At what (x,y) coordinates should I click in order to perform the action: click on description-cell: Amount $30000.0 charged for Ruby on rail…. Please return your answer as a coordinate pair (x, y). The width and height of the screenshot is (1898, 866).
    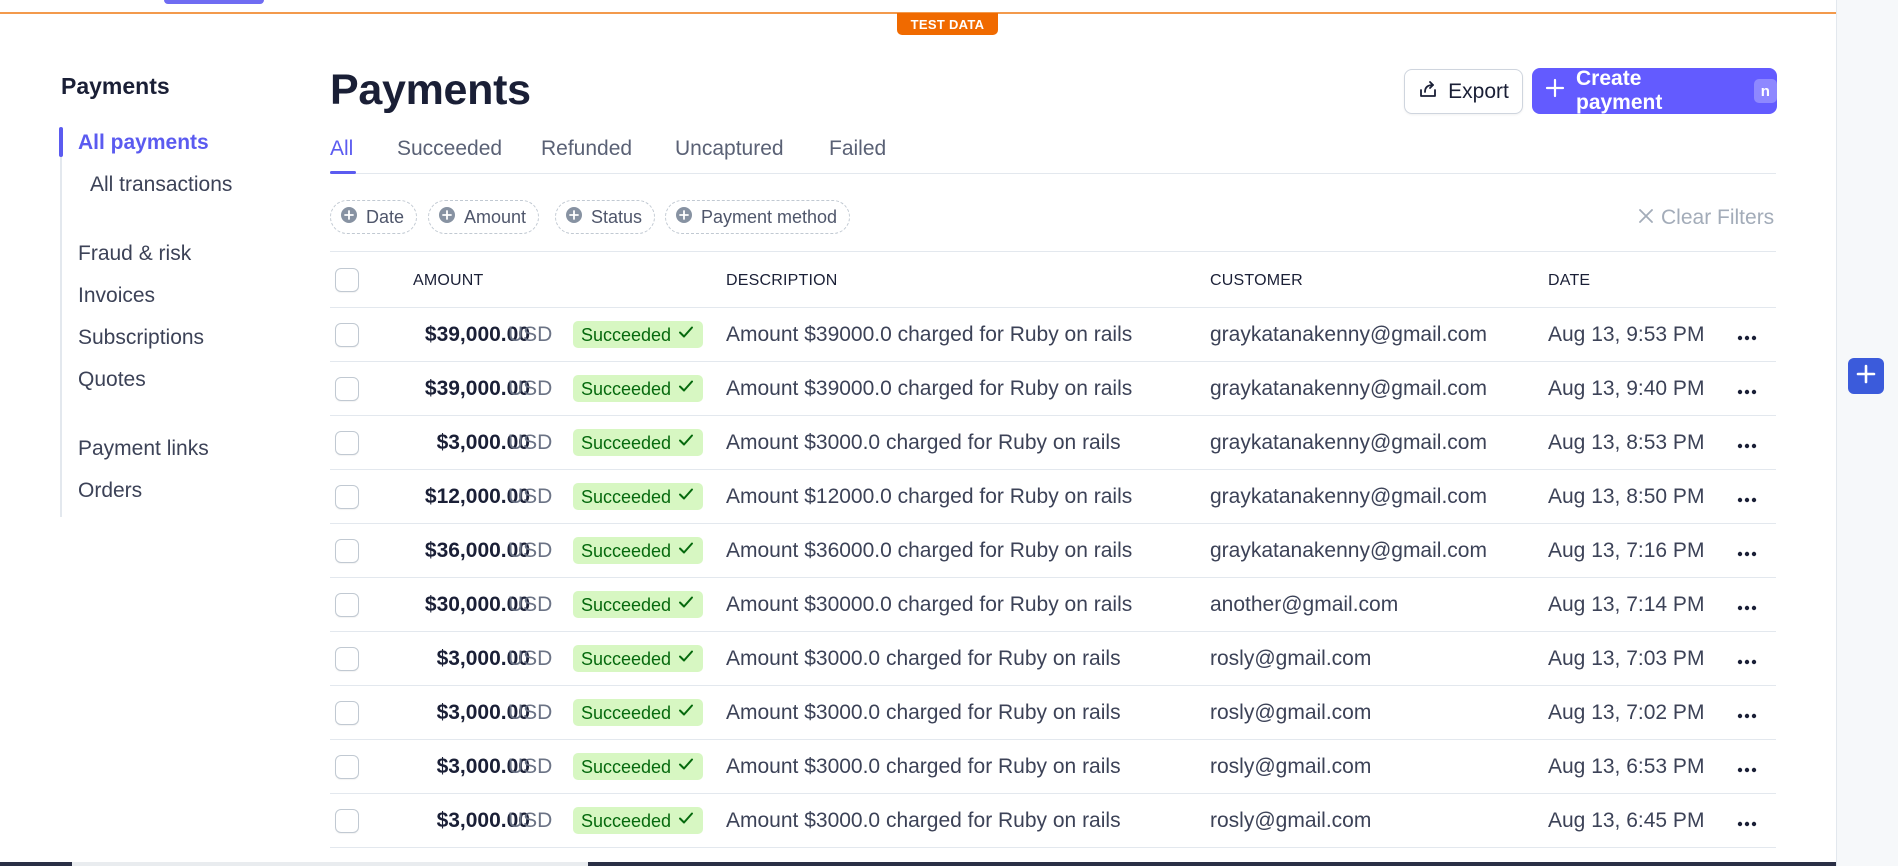
    Looking at the image, I should click on (929, 604).